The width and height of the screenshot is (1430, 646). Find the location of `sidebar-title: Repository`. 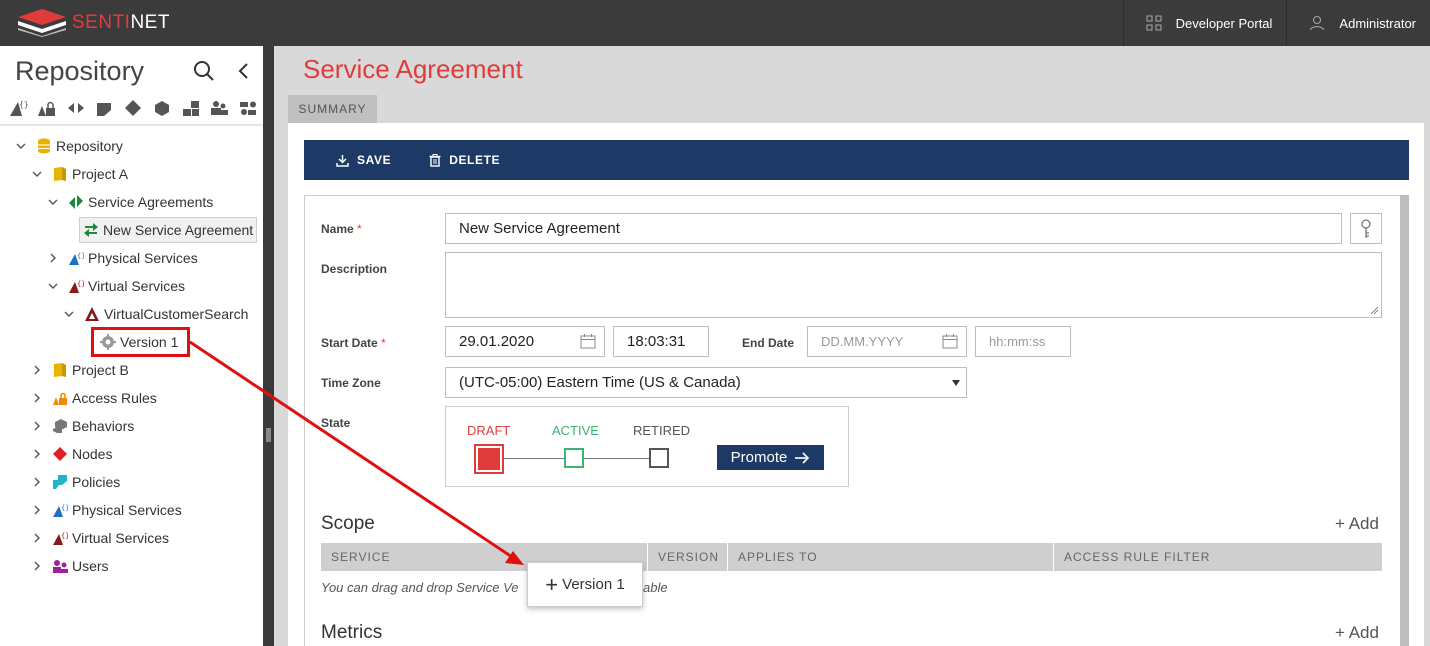

sidebar-title: Repository is located at coordinates (80, 71).